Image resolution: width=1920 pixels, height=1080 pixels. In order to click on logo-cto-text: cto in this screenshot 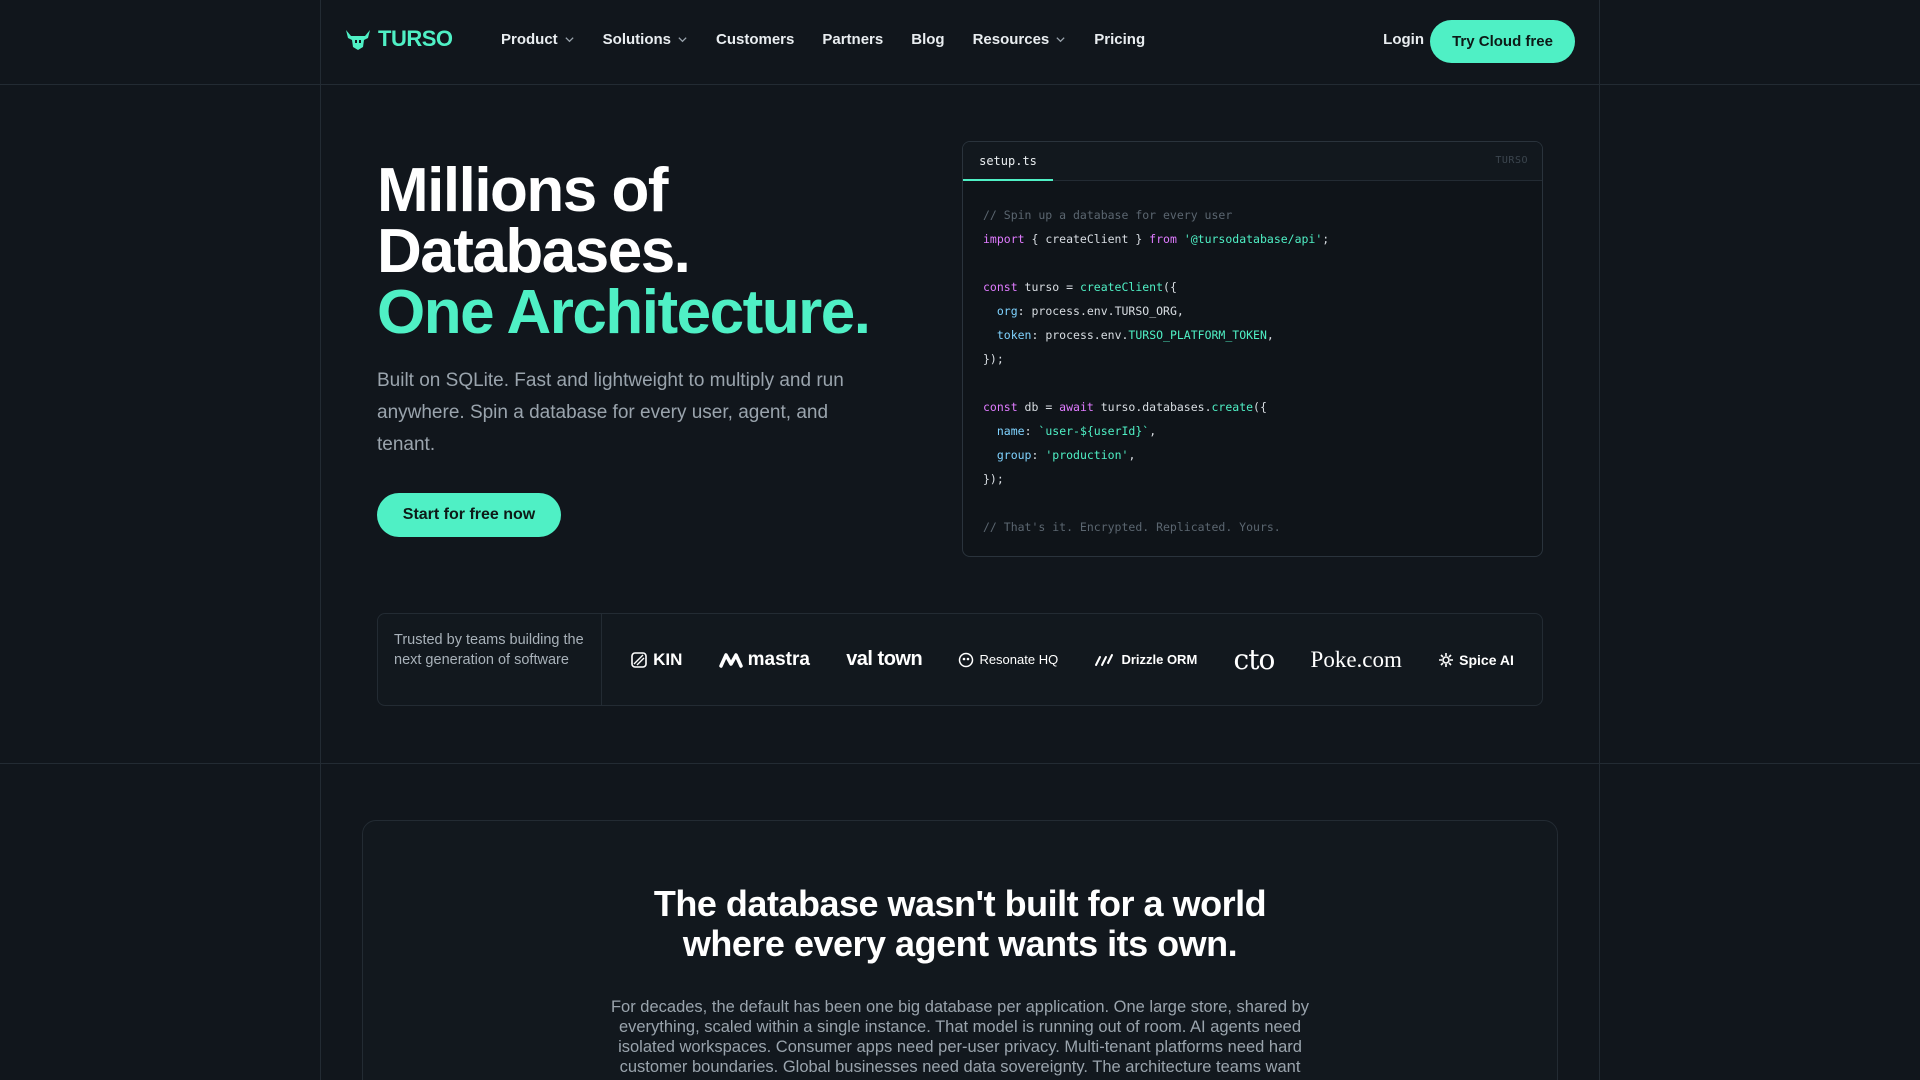, I will do `click(1254, 659)`.